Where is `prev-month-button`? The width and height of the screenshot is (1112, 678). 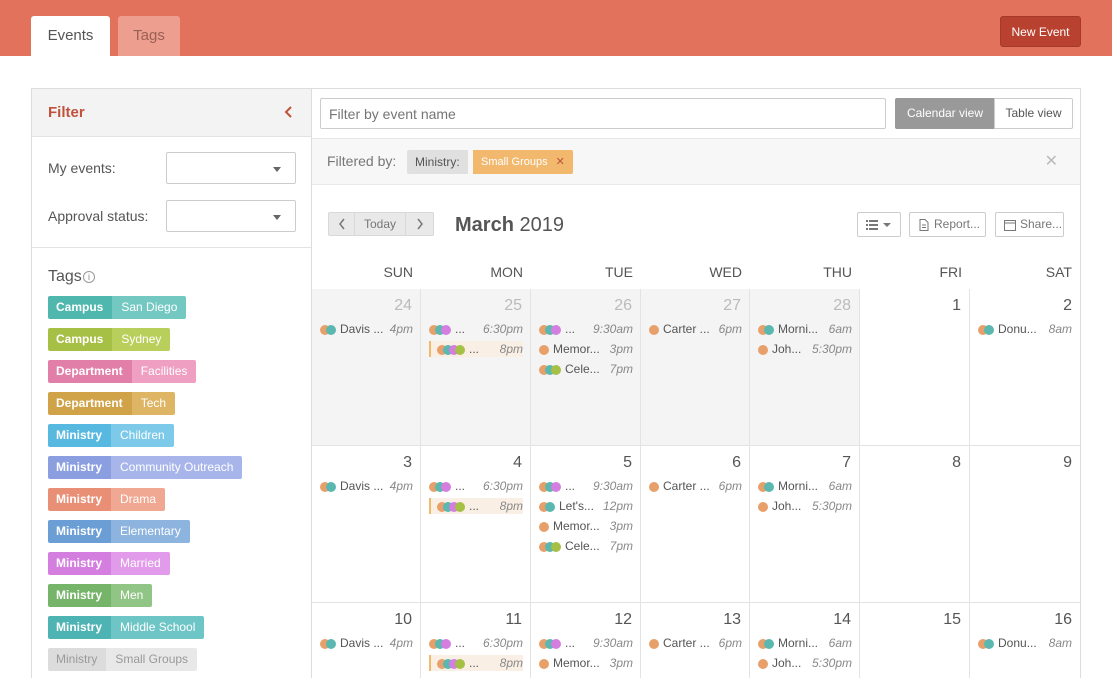
prev-month-button is located at coordinates (341, 224).